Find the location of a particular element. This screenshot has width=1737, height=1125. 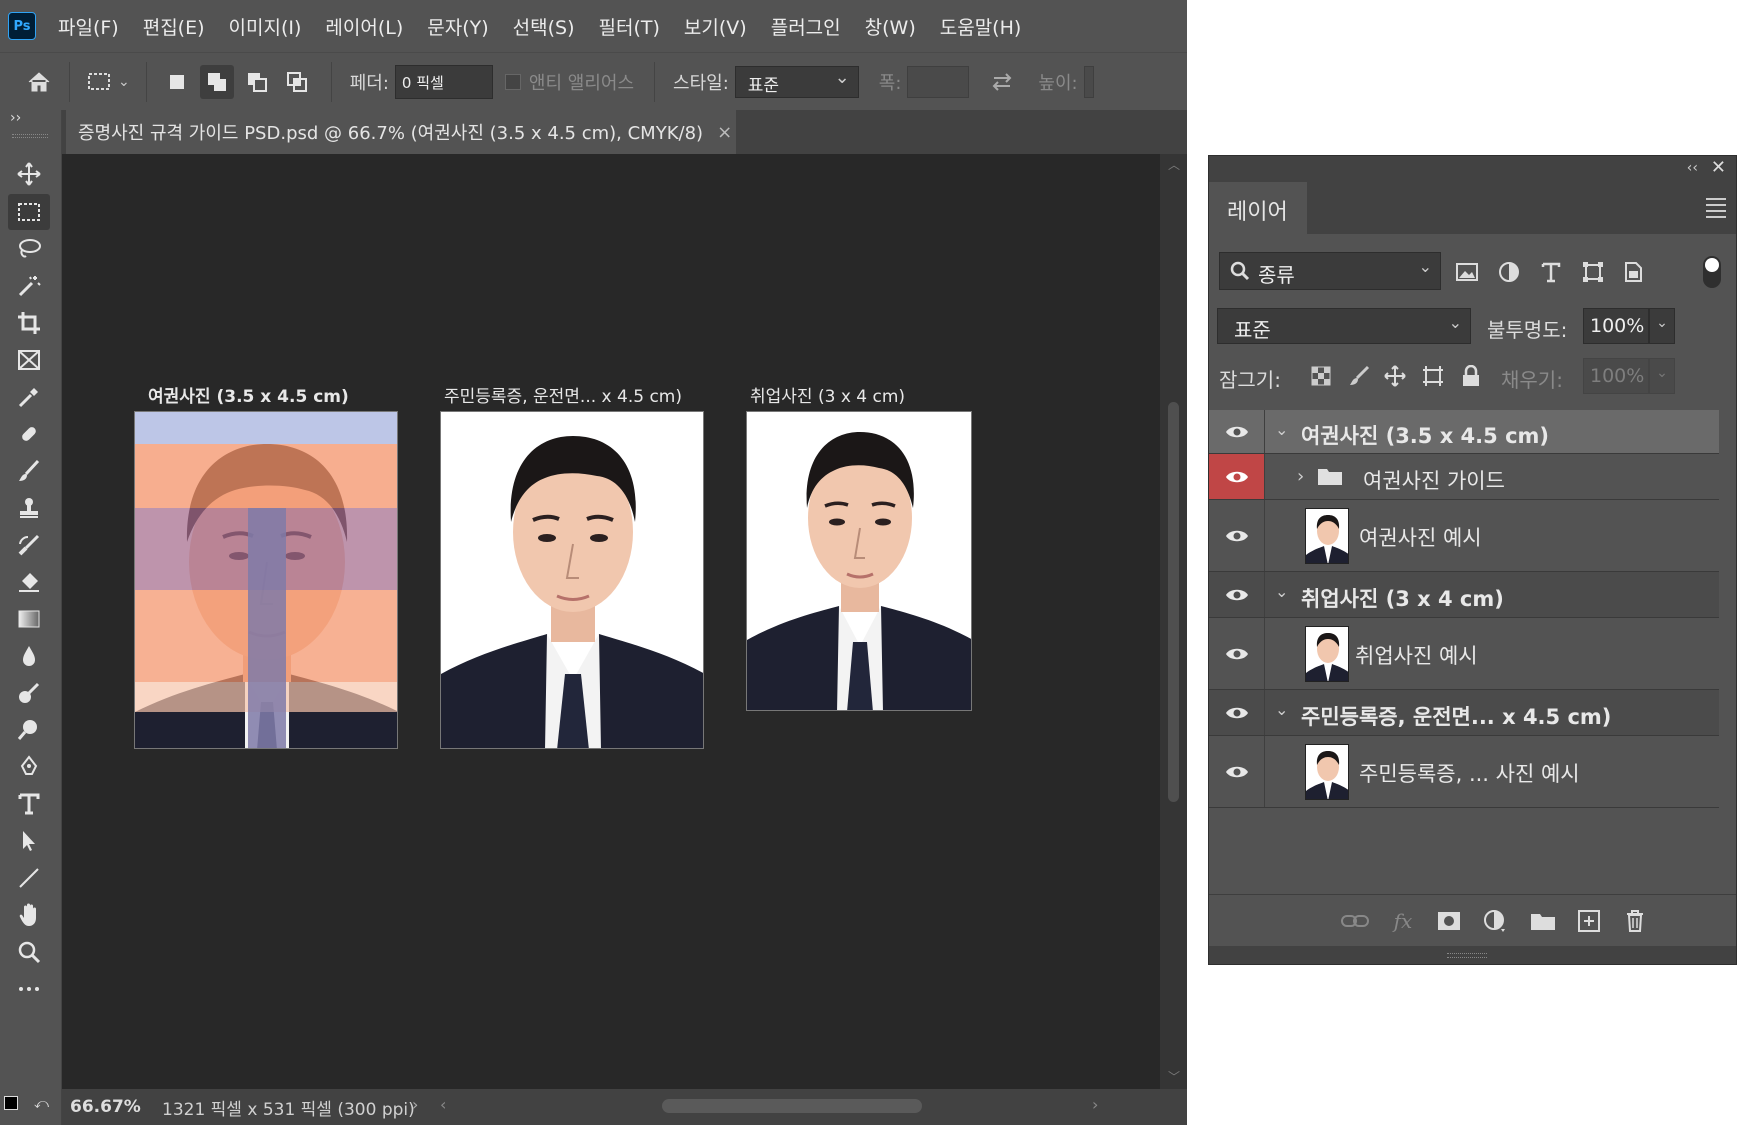

history-brush-tool-icon is located at coordinates (29, 545).